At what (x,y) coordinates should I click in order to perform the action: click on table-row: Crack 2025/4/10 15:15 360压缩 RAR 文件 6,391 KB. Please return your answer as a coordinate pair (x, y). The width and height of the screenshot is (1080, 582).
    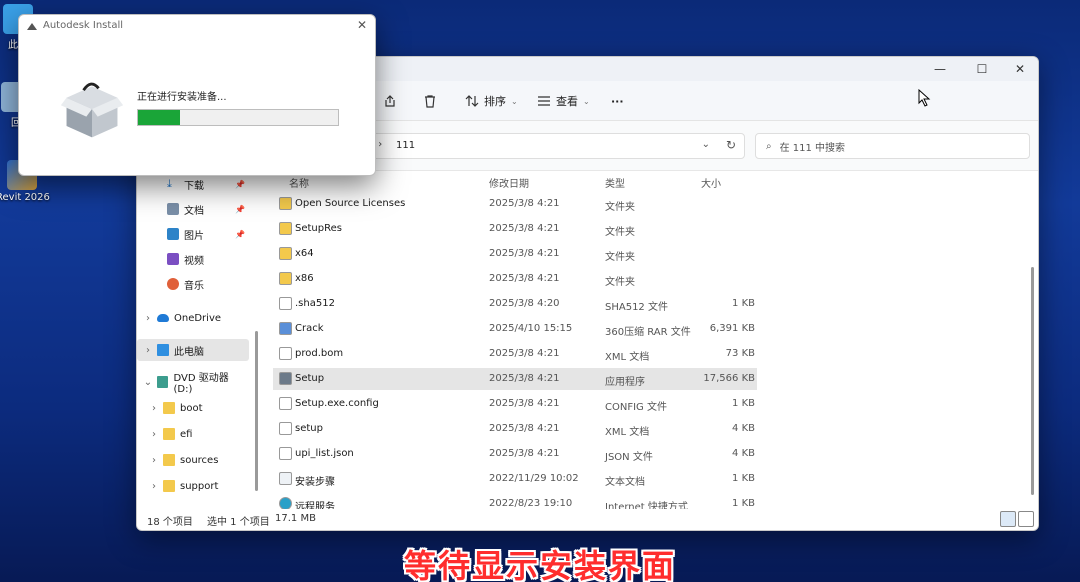
    Looking at the image, I should click on (515, 329).